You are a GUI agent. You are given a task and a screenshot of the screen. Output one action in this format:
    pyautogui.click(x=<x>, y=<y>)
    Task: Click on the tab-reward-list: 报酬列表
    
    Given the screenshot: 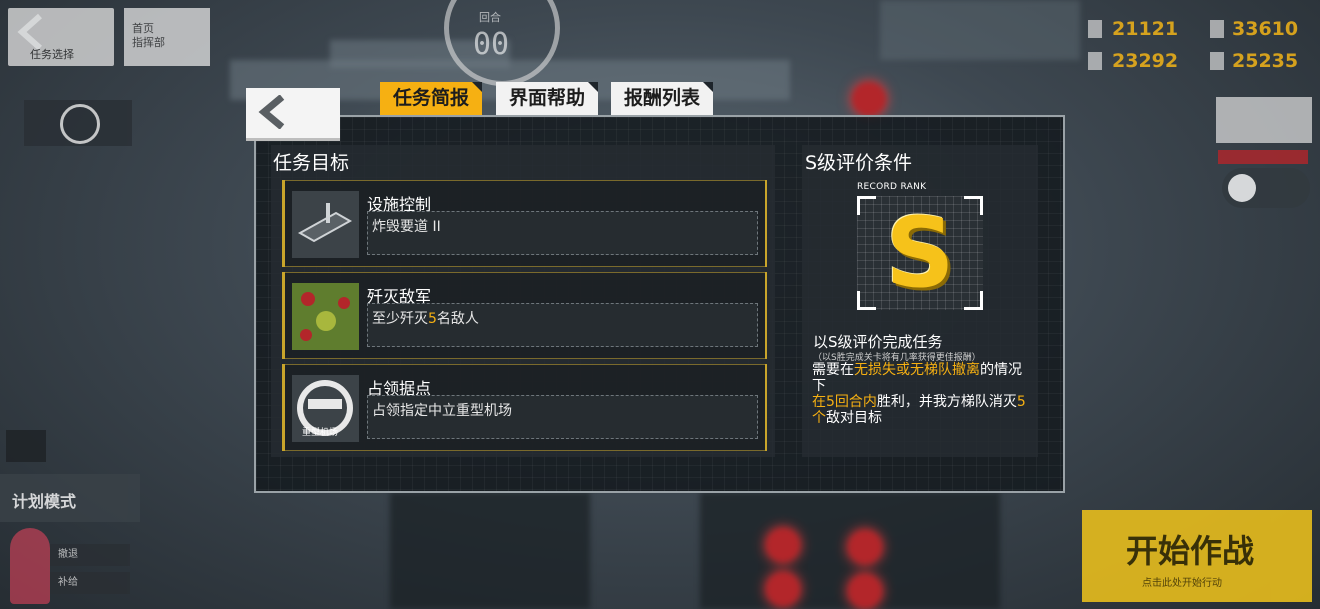 What is the action you would take?
    pyautogui.click(x=662, y=98)
    